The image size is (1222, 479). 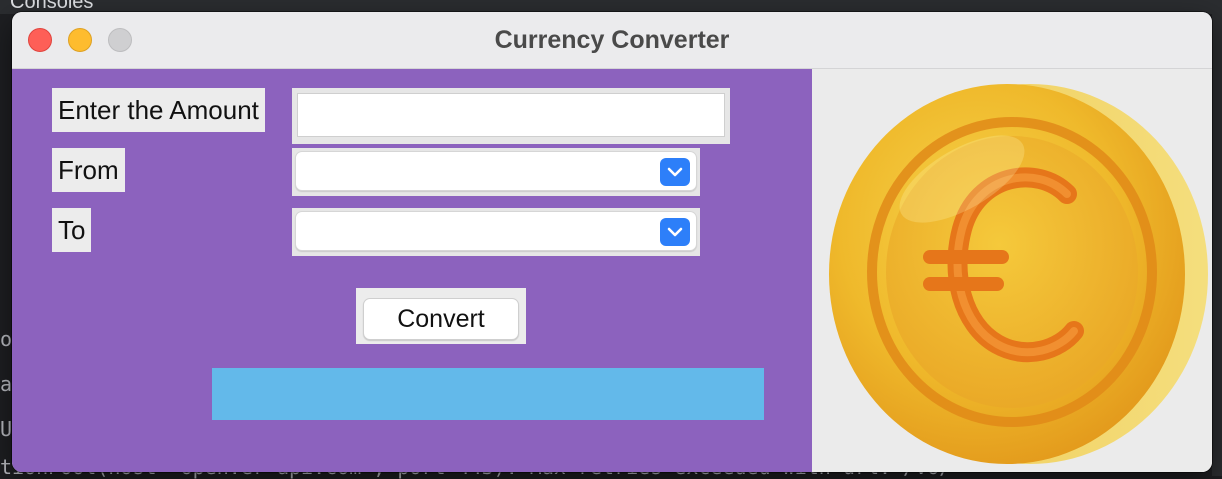 I want to click on window-title: Currency Converter, so click(x=612, y=40).